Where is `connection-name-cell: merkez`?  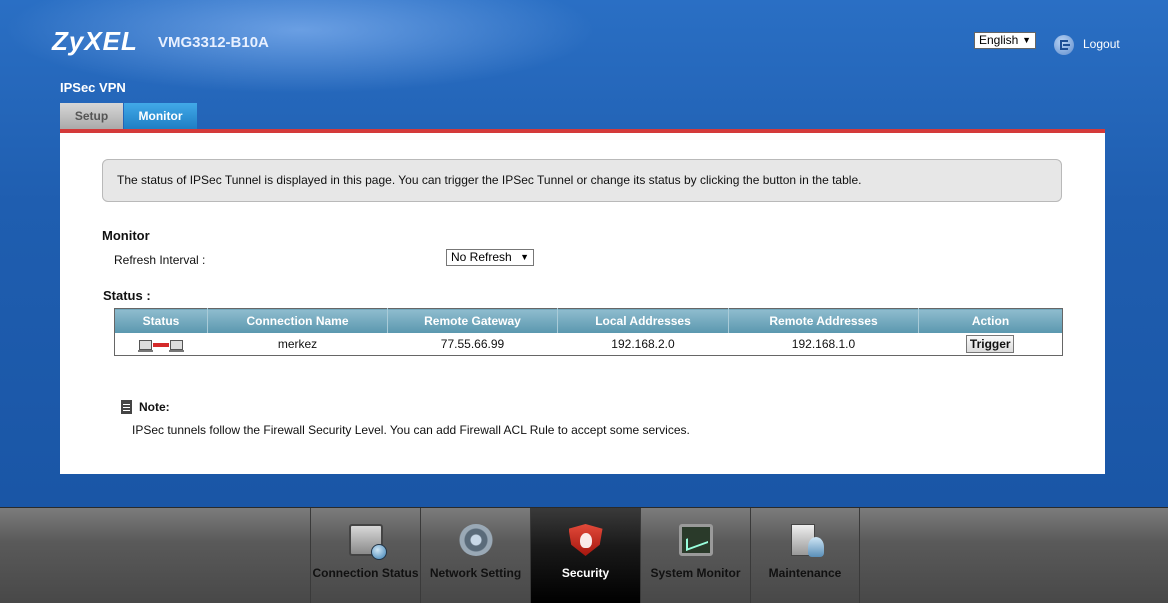
connection-name-cell: merkez is located at coordinates (297, 344).